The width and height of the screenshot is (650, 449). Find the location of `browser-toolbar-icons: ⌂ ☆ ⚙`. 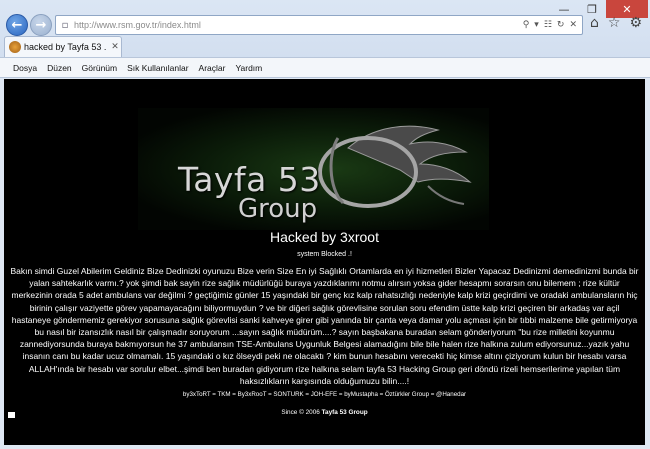

browser-toolbar-icons: ⌂ ☆ ⚙ is located at coordinates (616, 23).